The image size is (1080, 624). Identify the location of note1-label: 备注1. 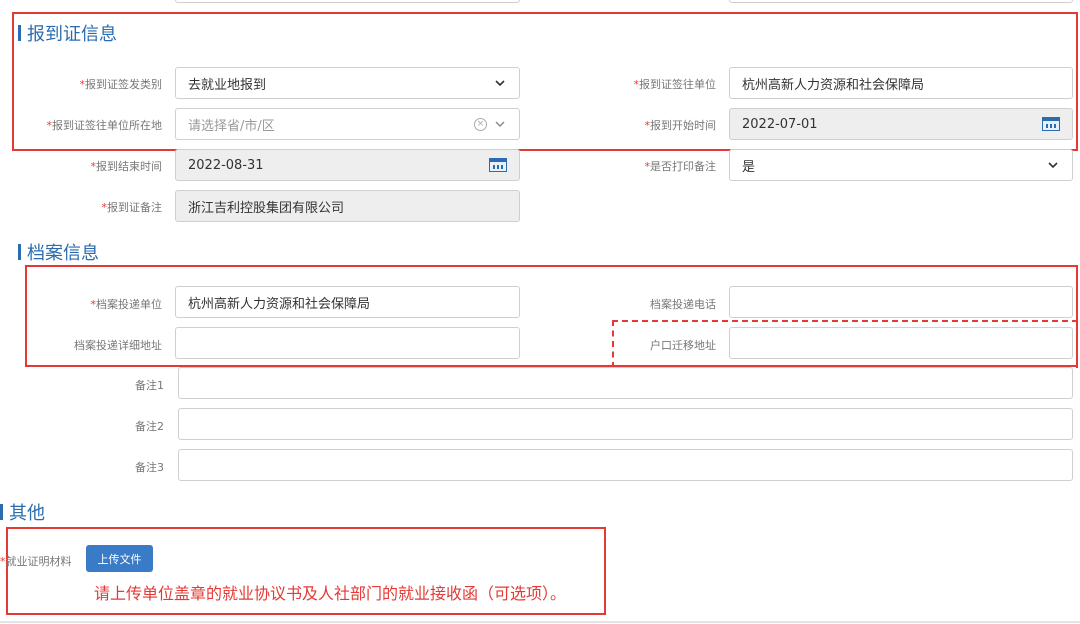
(149, 385).